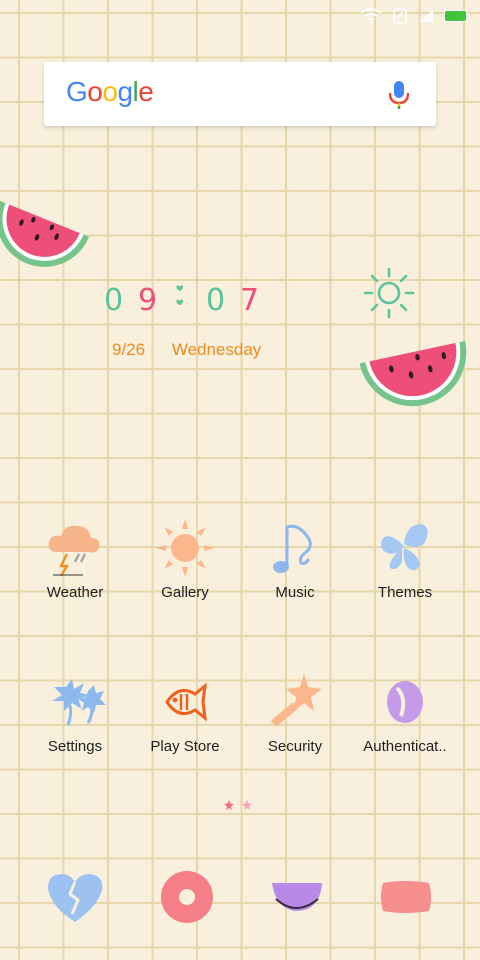 The image size is (480, 960). I want to click on app-settings: Settings, so click(75, 711).